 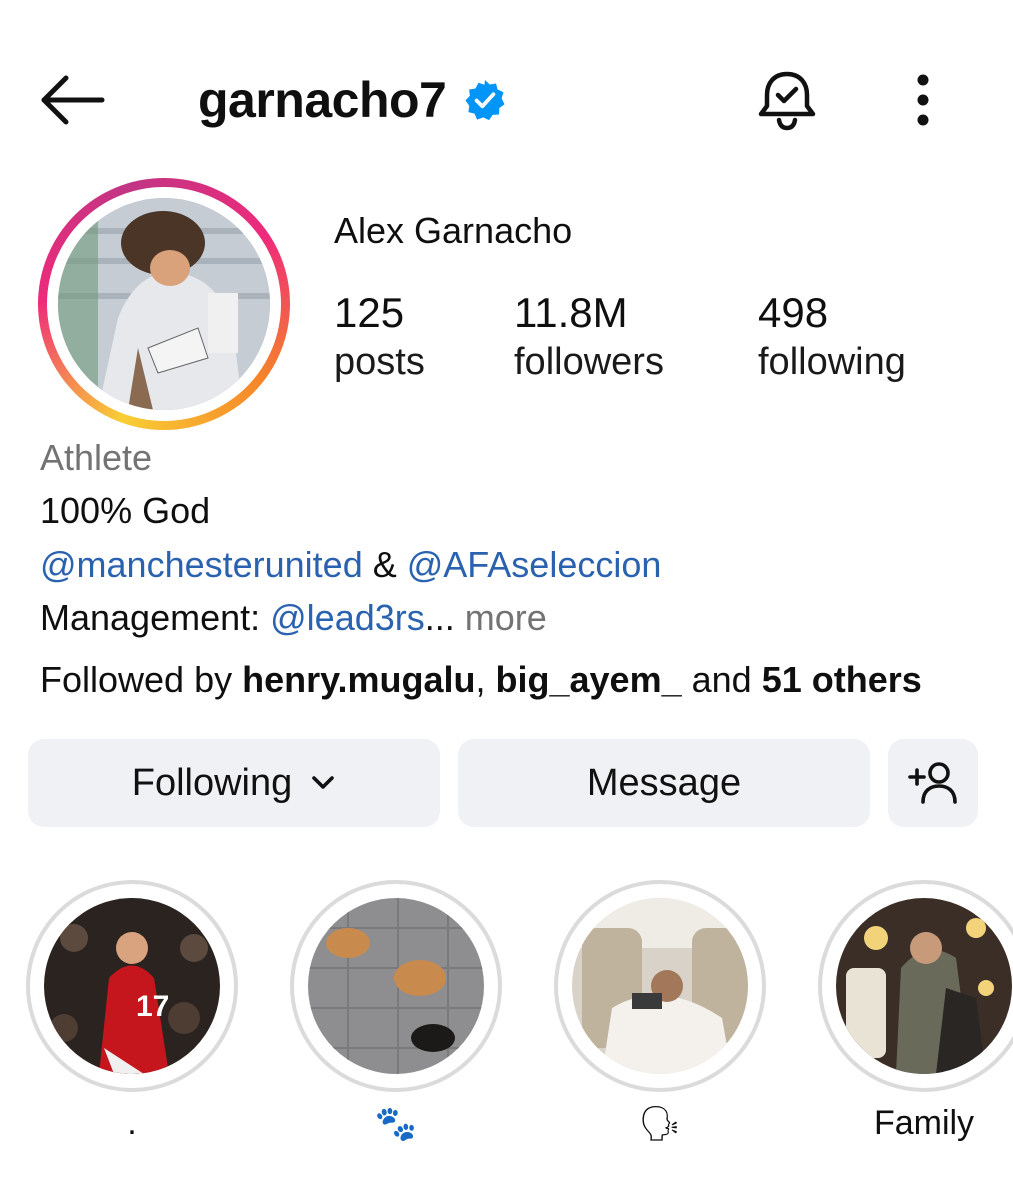 I want to click on following-button-label: Following, so click(x=212, y=782).